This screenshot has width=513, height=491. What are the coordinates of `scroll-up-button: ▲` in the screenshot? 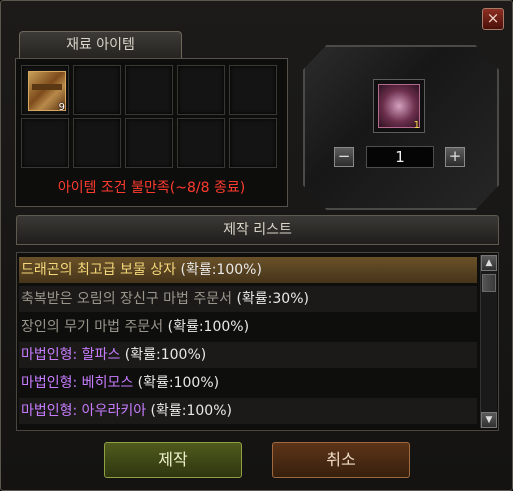 It's located at (489, 263).